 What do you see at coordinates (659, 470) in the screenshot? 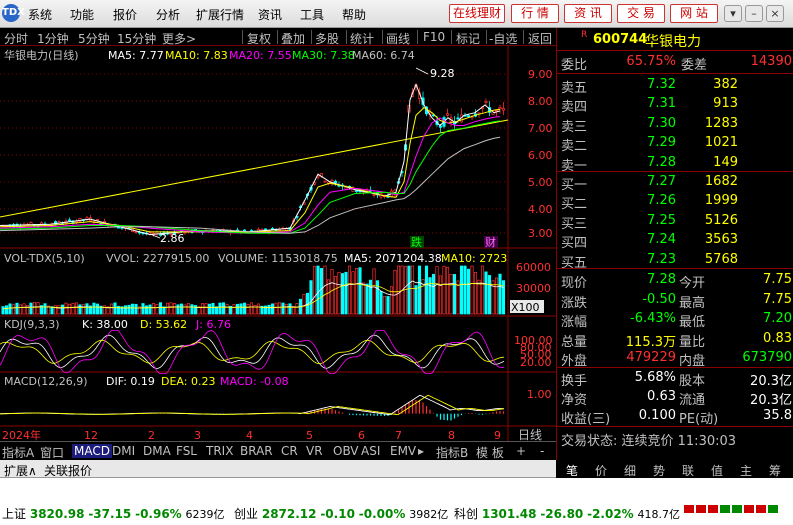
I see `detail-tab-3: 势` at bounding box center [659, 470].